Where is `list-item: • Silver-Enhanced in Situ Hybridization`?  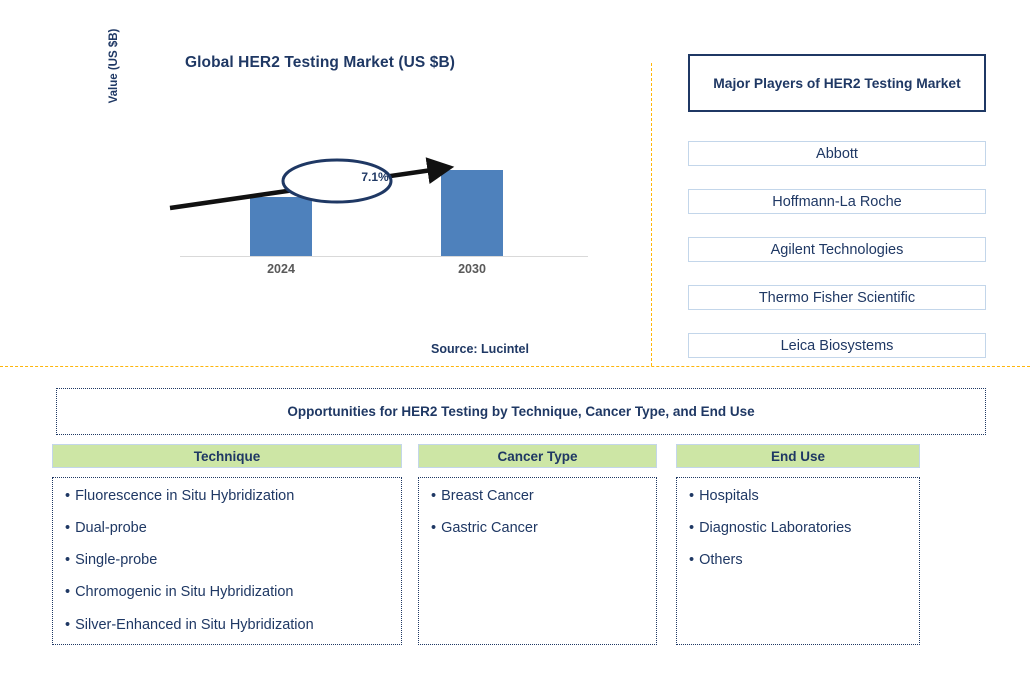
list-item: • Silver-Enhanced in Situ Hybridization is located at coordinates (228, 625).